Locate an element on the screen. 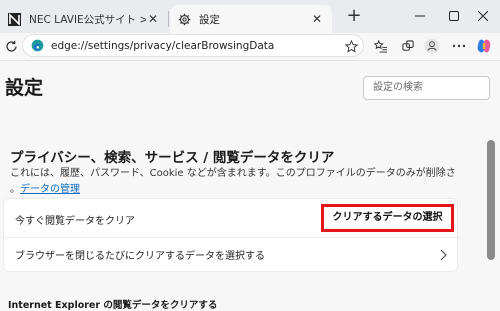  scrollbar is located at coordinates (491, 200).